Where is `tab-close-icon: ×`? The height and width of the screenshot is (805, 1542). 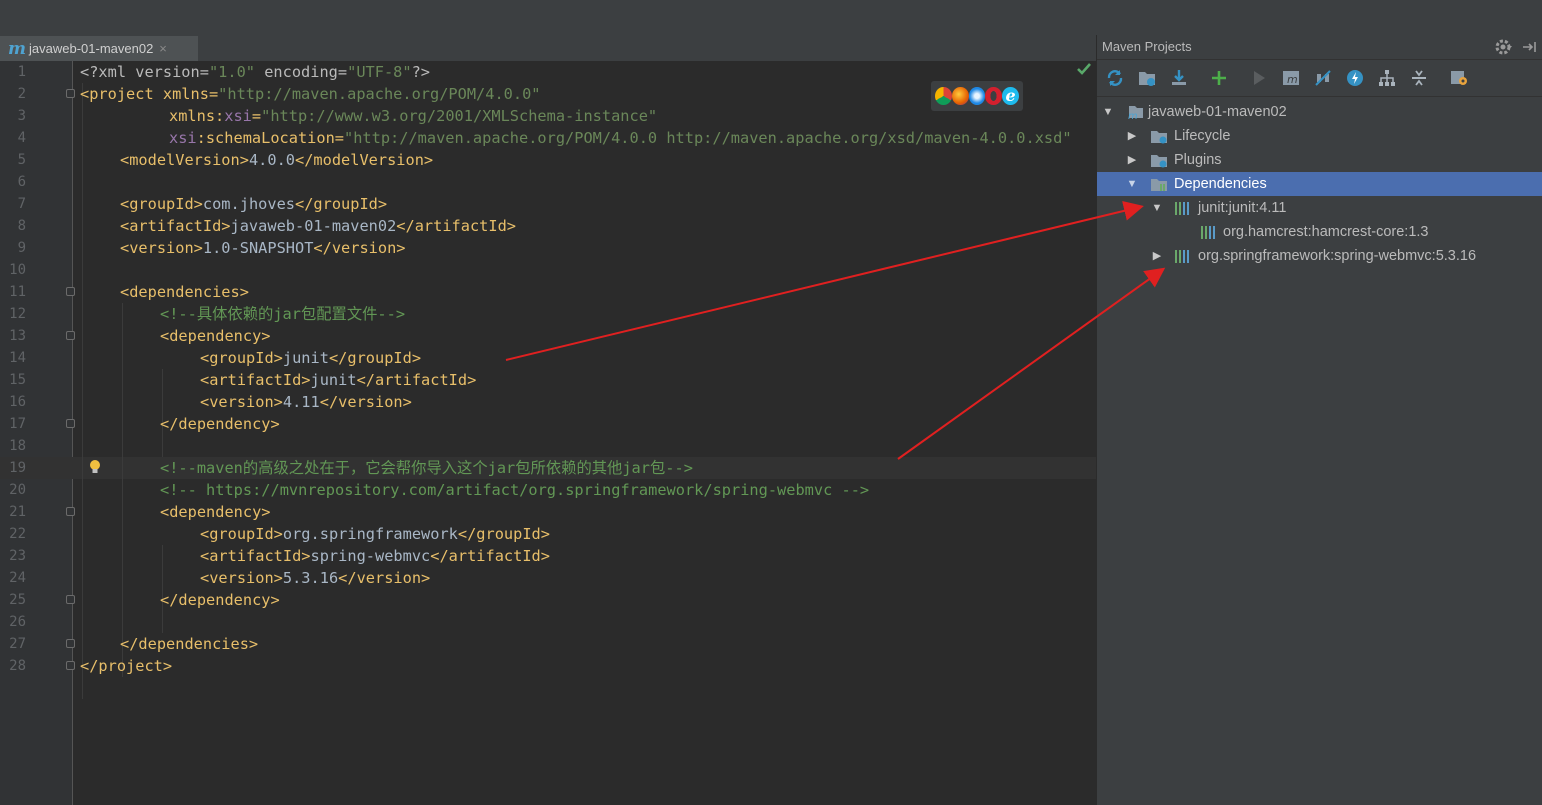 tab-close-icon: × is located at coordinates (163, 48).